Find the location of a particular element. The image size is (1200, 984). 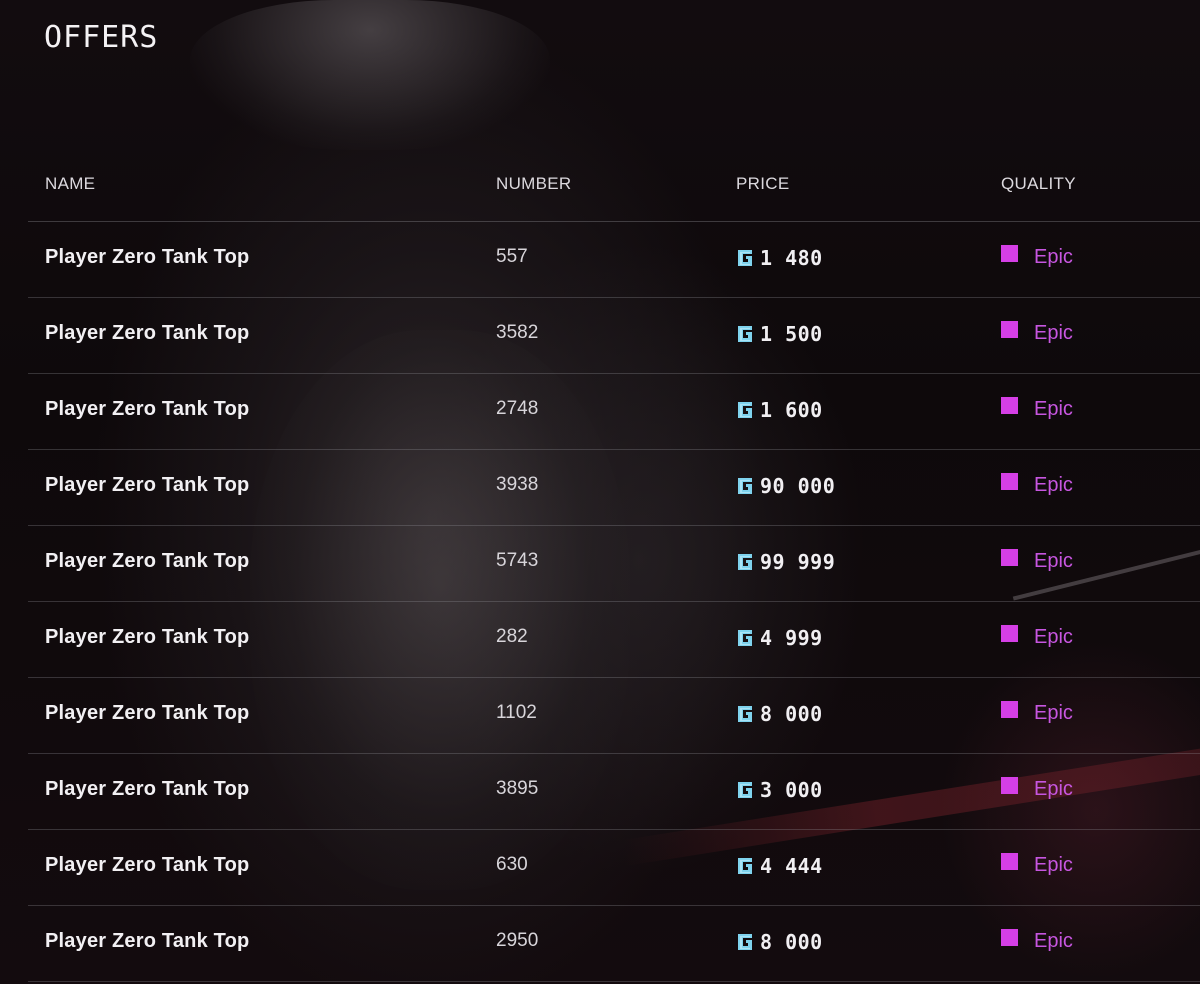

offer-number: 3938 is located at coordinates (517, 484).